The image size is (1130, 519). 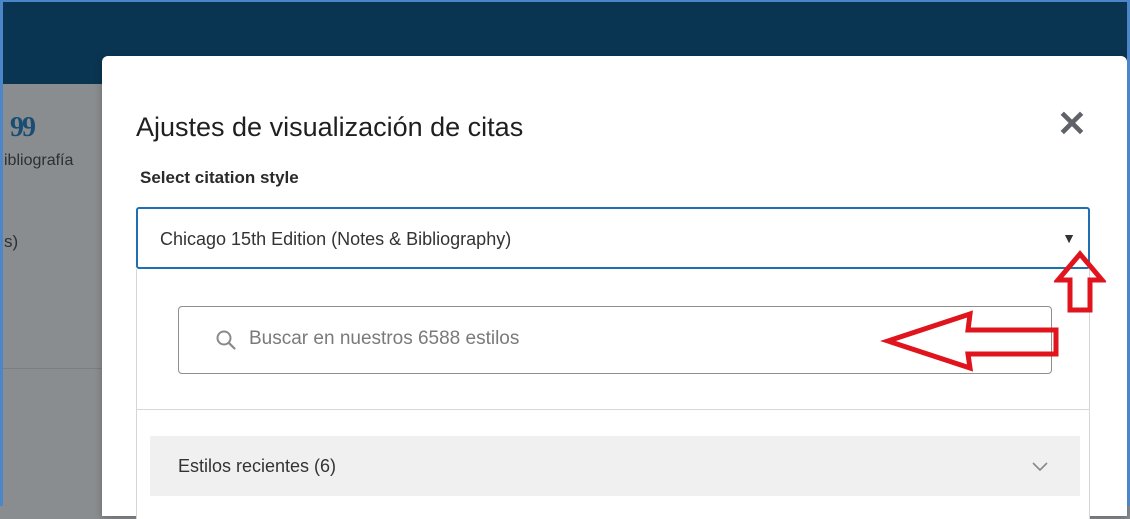 I want to click on annotation-arrow-up-icon, so click(x=1080, y=281).